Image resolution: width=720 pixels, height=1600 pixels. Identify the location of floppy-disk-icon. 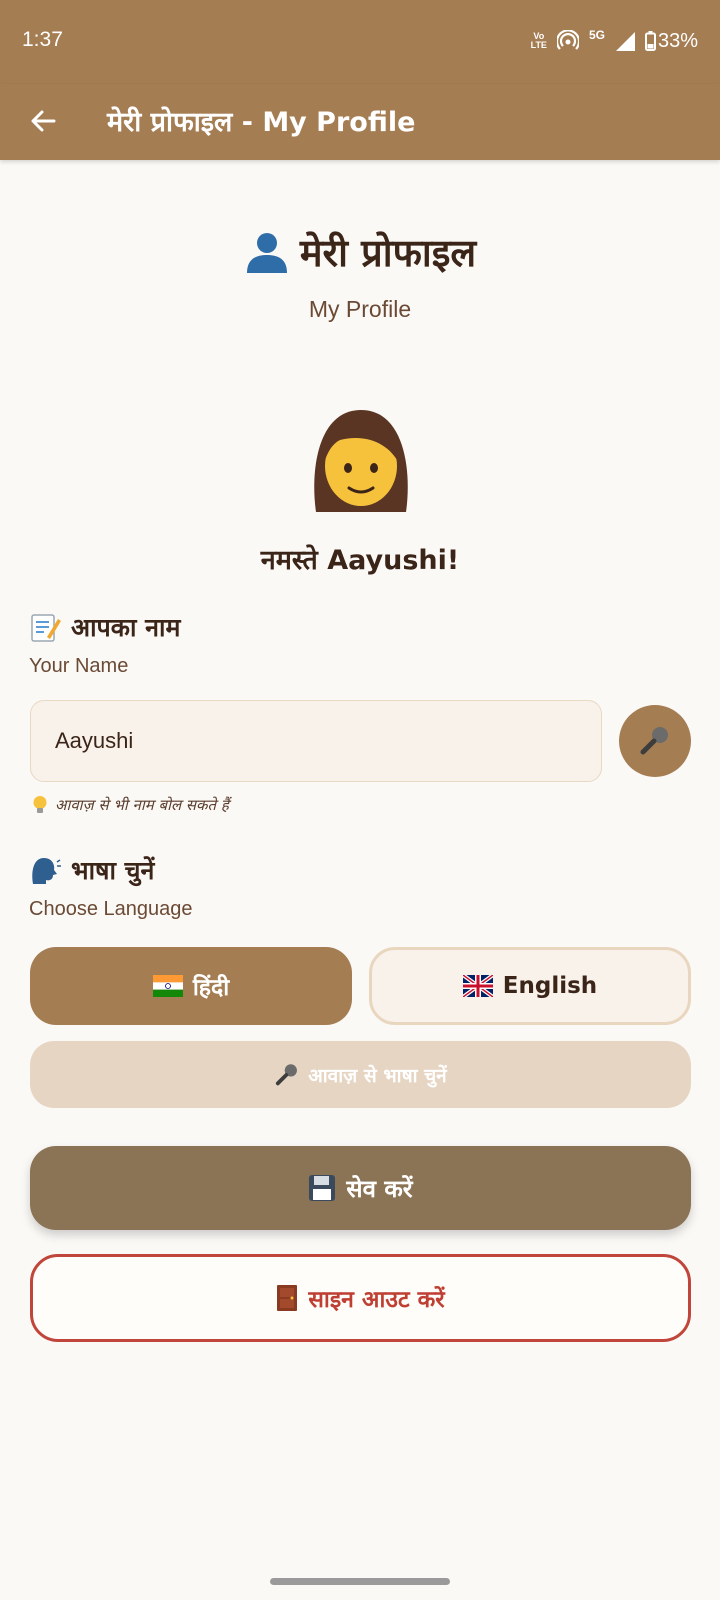
(322, 1188).